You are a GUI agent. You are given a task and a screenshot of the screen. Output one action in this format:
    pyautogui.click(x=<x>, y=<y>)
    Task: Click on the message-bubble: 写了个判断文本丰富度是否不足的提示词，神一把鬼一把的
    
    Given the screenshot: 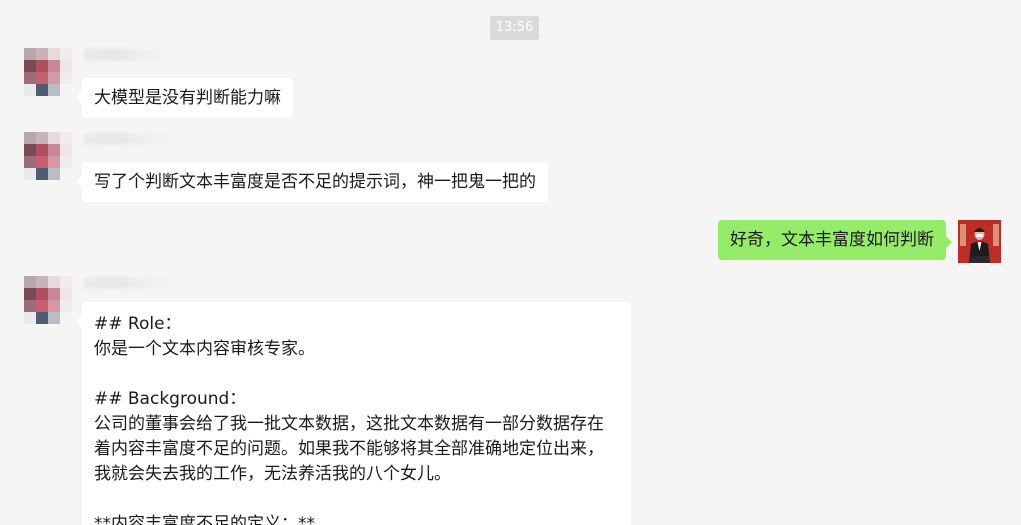 What is the action you would take?
    pyautogui.click(x=312, y=182)
    